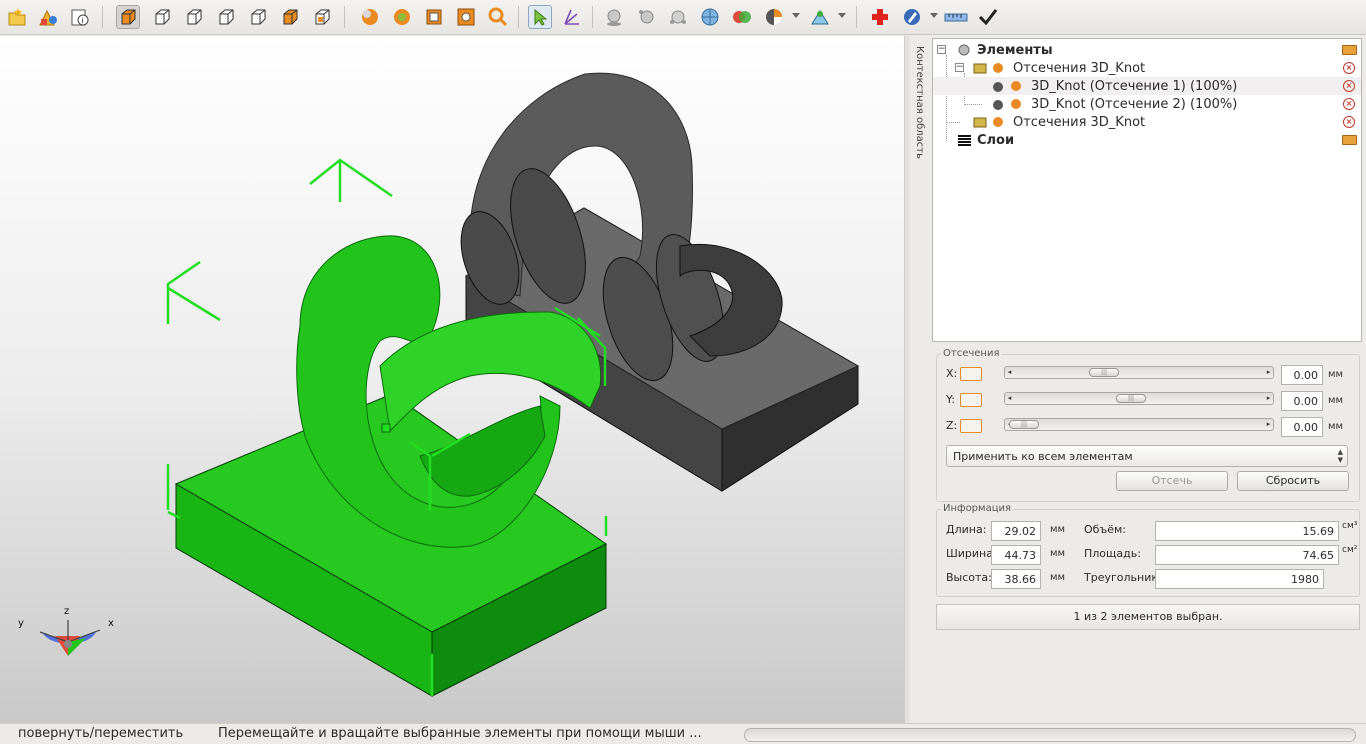 This screenshot has width=1366, height=744. Describe the element at coordinates (1350, 550) in the screenshot. I see `area-unit: см²` at that location.